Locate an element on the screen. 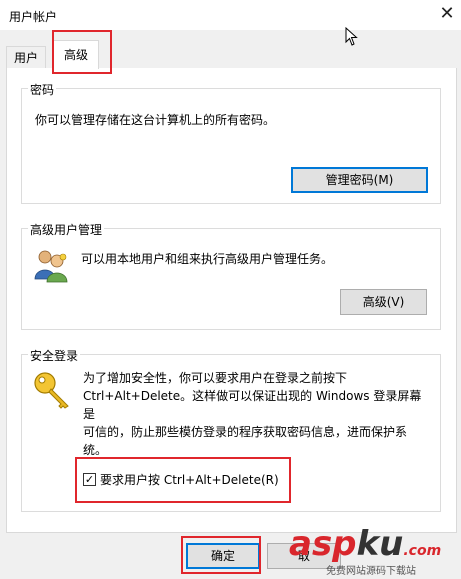 This screenshot has height=579, width=461. key-icon is located at coordinates (51, 390).